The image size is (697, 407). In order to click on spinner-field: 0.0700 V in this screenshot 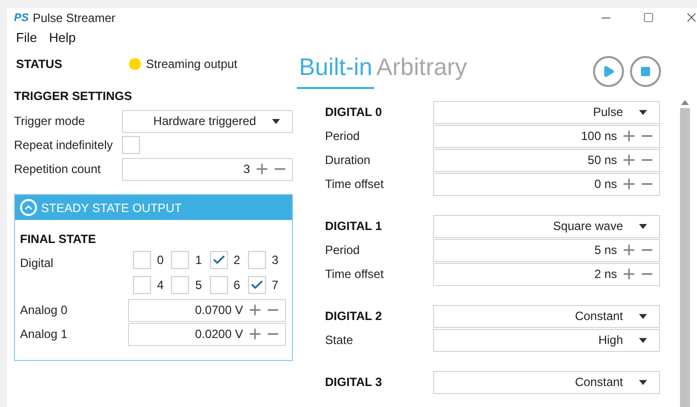, I will do `click(207, 310)`.